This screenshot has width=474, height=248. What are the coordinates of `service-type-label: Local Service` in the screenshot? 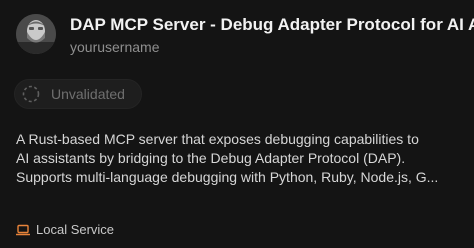 It's located at (75, 229).